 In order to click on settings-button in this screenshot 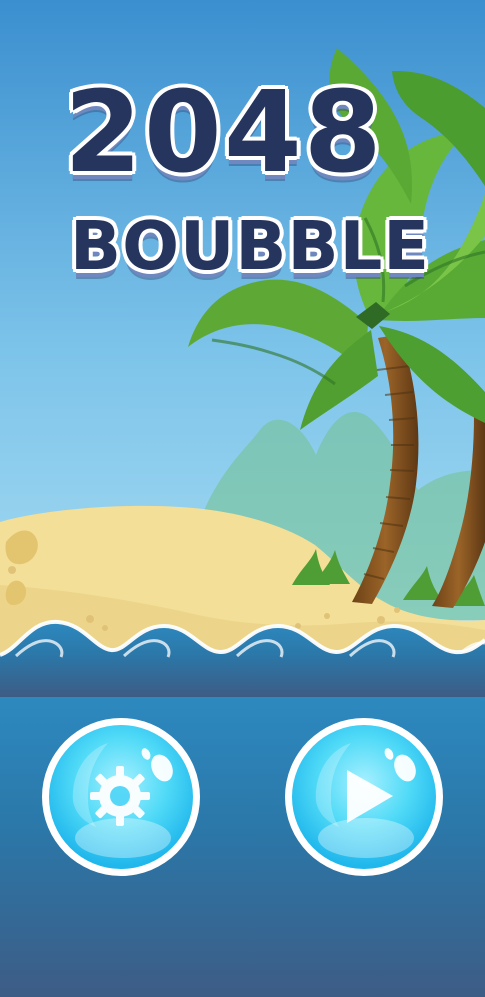, I will do `click(121, 797)`.